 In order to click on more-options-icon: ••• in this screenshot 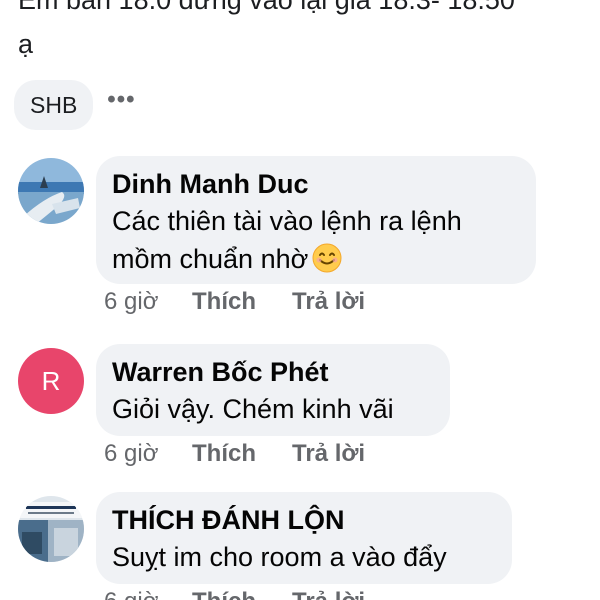, I will do `click(121, 104)`.